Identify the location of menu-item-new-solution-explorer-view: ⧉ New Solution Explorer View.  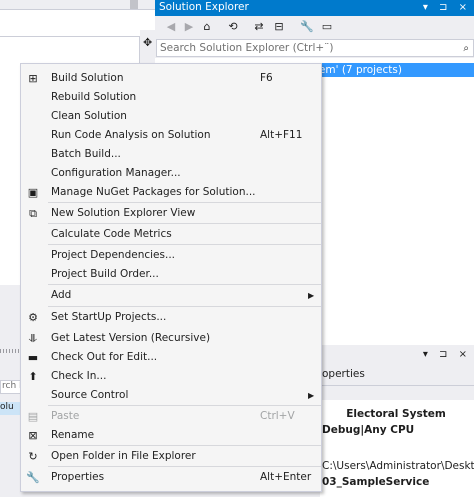
(171, 213).